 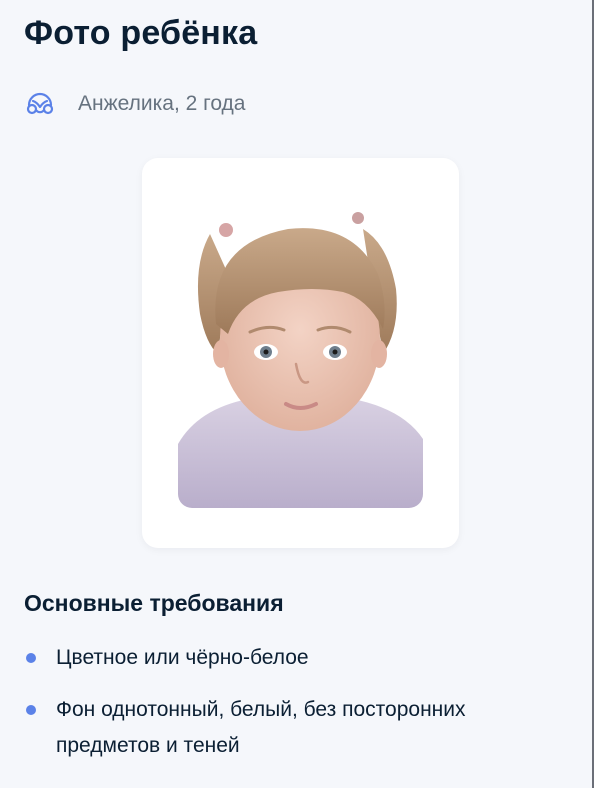 I want to click on requirements-title: Основные требования, so click(x=154, y=603).